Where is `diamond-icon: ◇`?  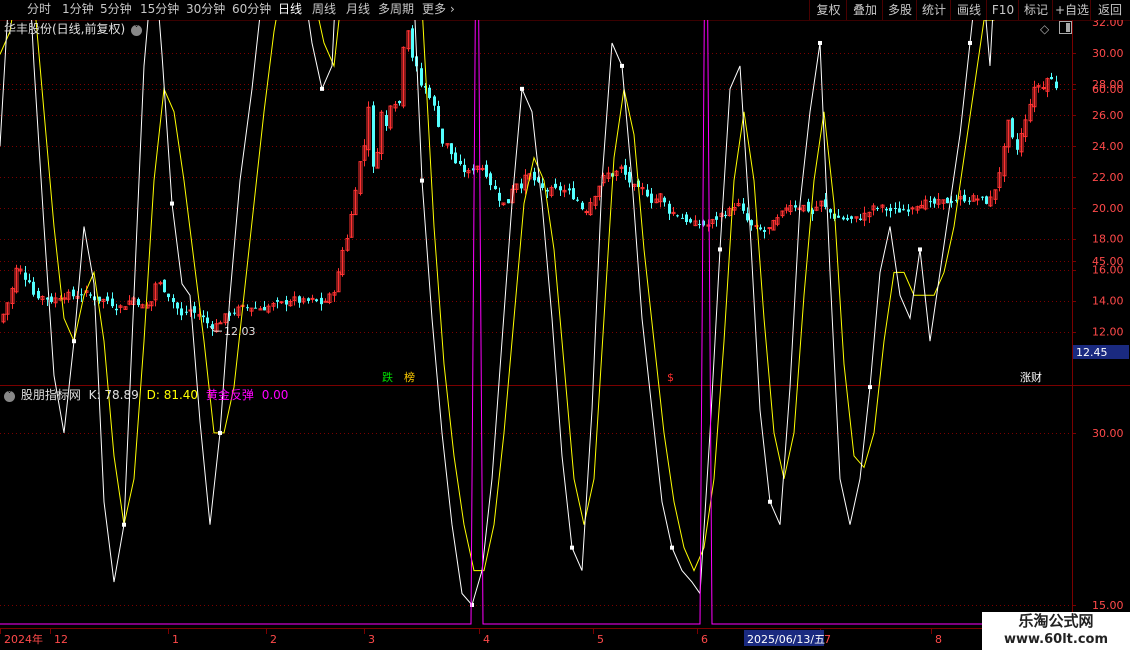 diamond-icon: ◇ is located at coordinates (1044, 29).